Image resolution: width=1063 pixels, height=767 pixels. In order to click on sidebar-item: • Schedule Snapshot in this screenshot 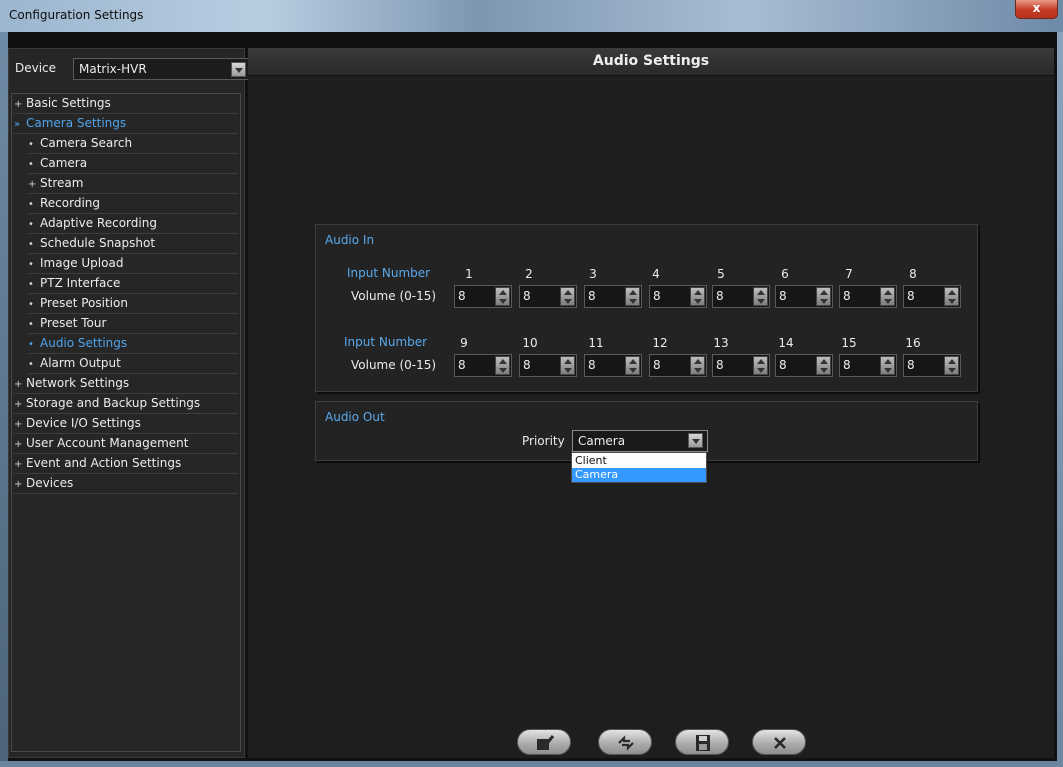, I will do `click(133, 244)`.